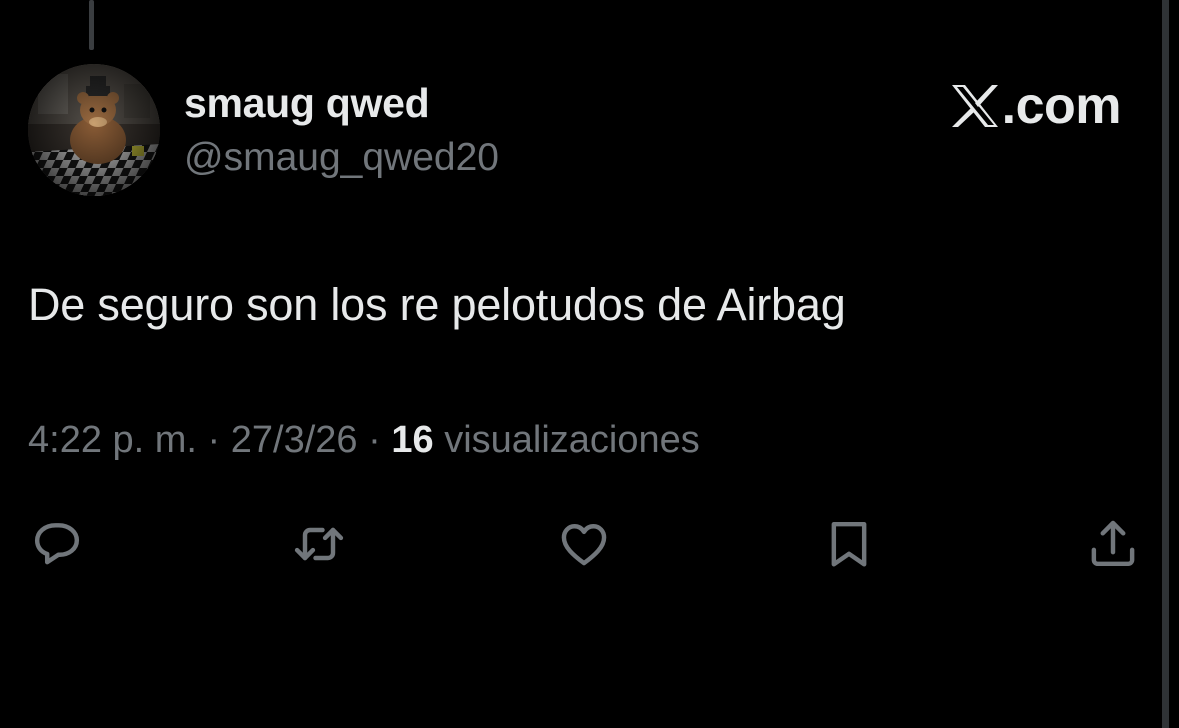 The height and width of the screenshot is (728, 1179). I want to click on bookmark-button, so click(849, 544).